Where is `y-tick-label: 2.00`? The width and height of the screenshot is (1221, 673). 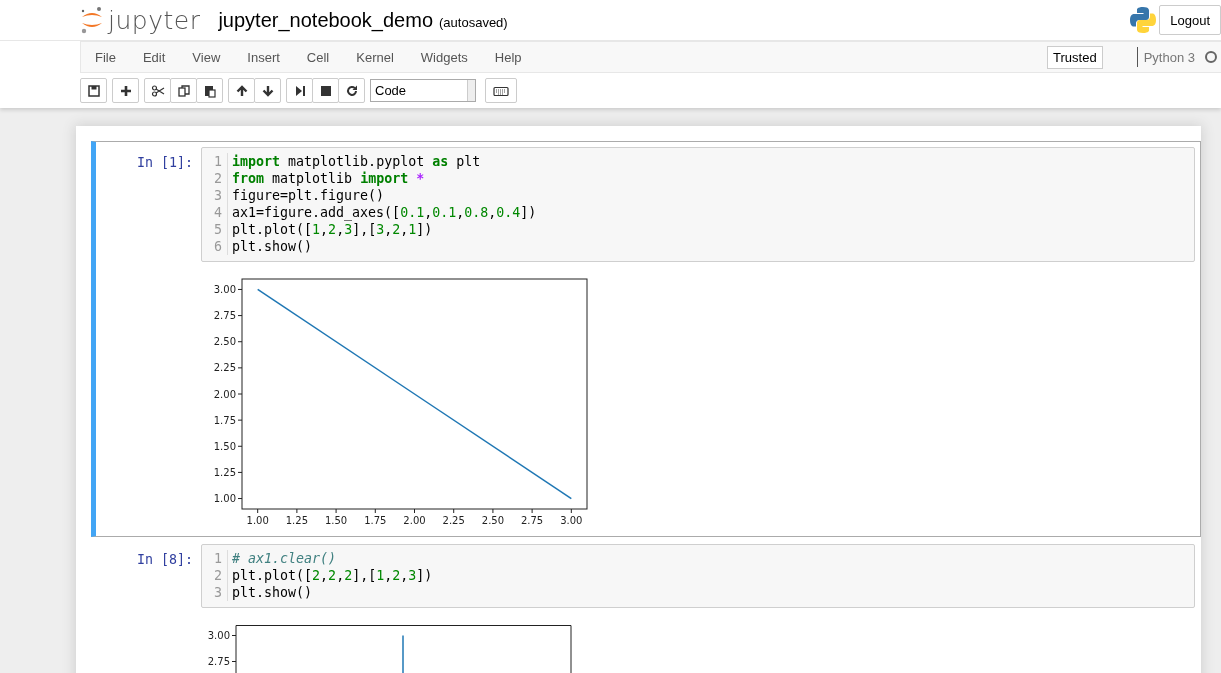 y-tick-label: 2.00 is located at coordinates (224, 394).